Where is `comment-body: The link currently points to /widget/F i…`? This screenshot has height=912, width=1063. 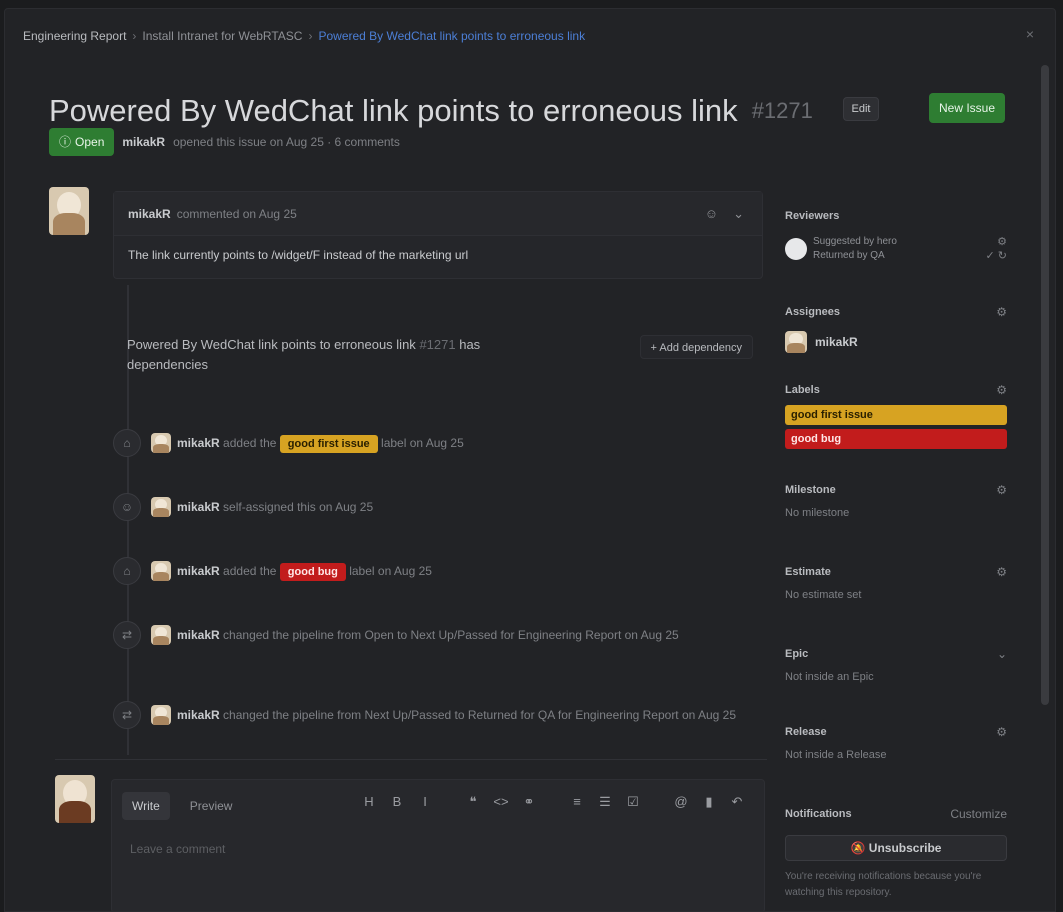 comment-body: The link currently points to /widget/F i… is located at coordinates (298, 255).